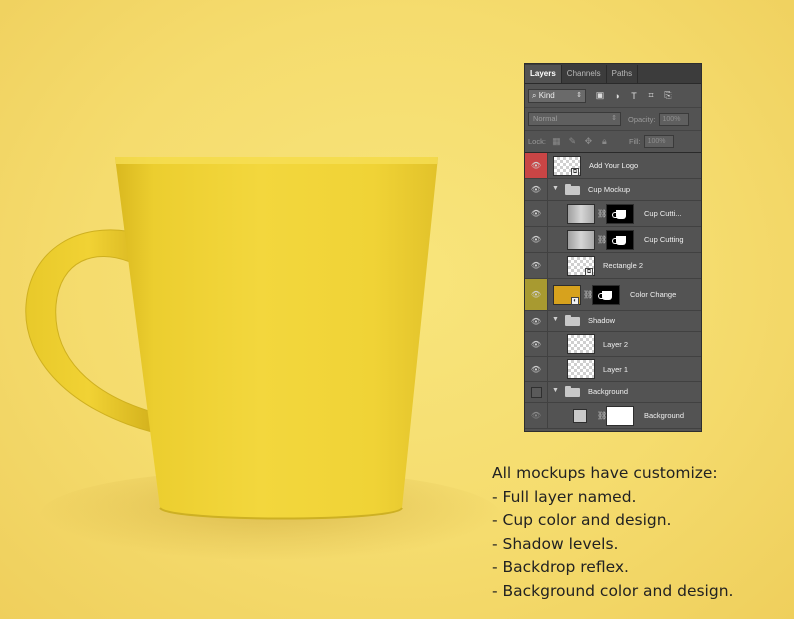 This screenshot has width=794, height=619. I want to click on layer-name: Cup Mockup, so click(609, 189).